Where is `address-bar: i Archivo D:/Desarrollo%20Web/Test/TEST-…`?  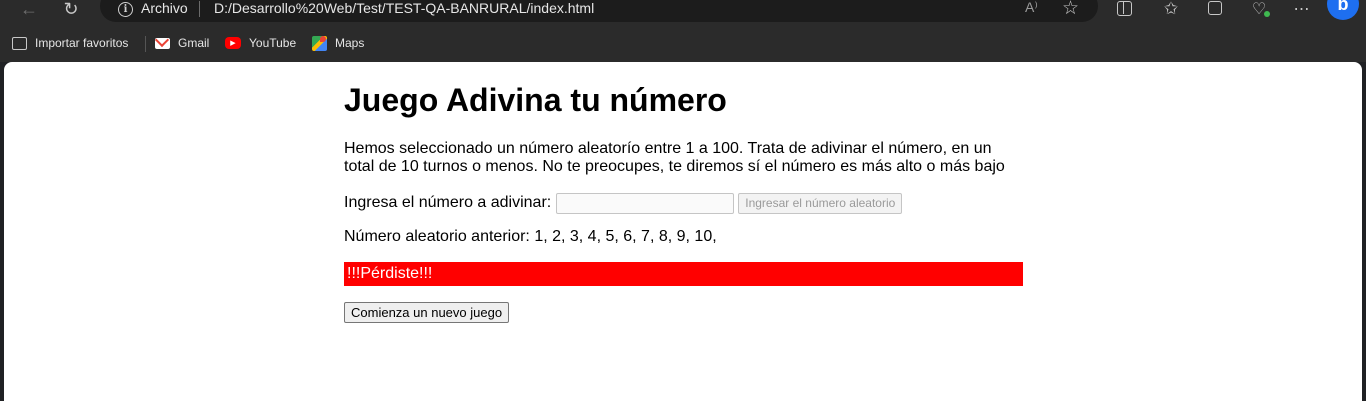
address-bar: i Archivo D:/Desarrollo%20Web/Test/TEST-… is located at coordinates (599, 11).